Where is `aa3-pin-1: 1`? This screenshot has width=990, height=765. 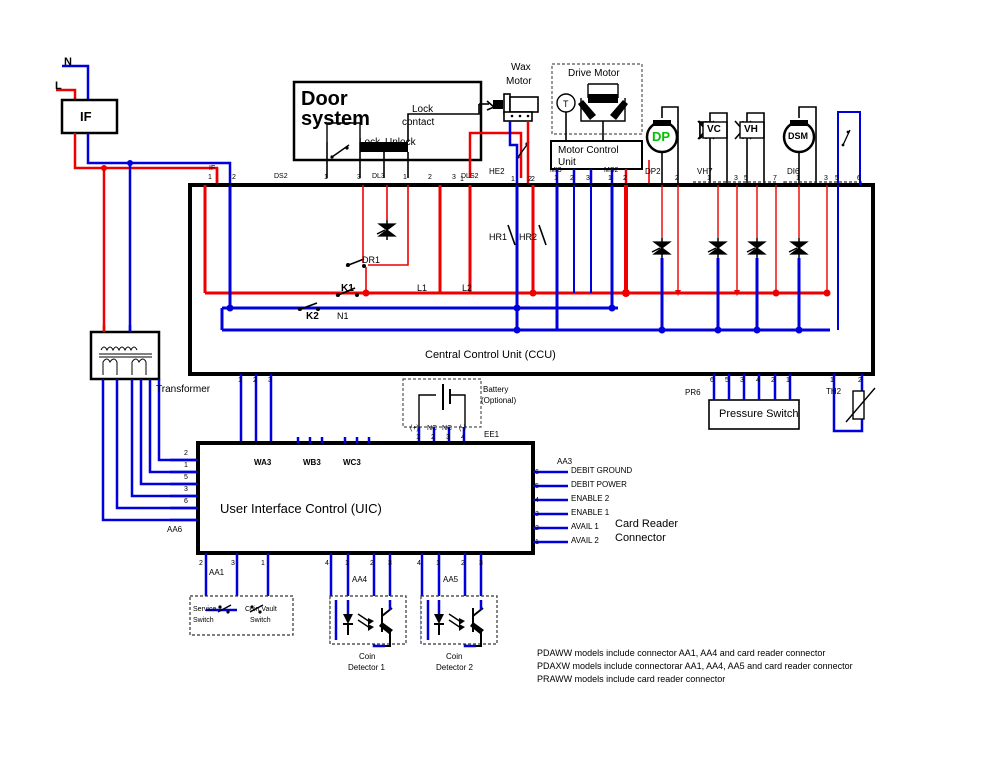
aa3-pin-1: 1 is located at coordinates (537, 542).